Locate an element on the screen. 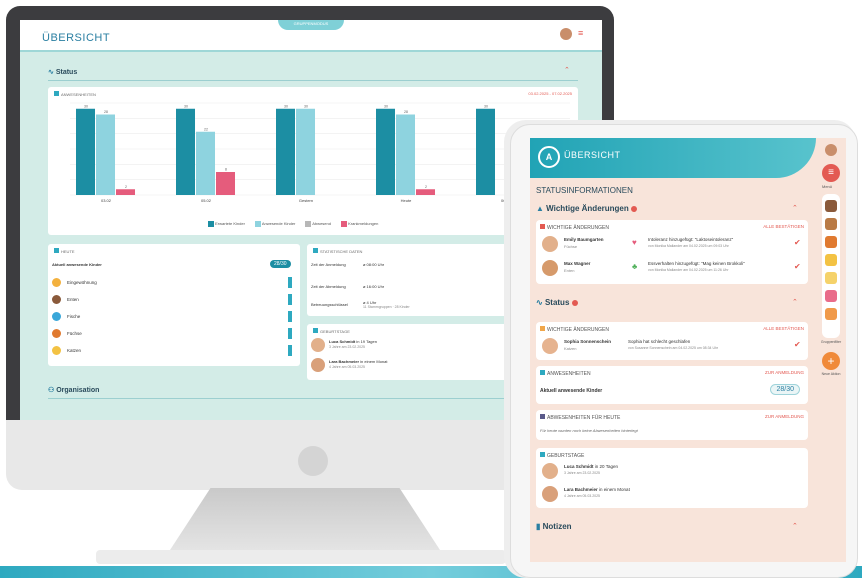 The height and width of the screenshot is (578, 862). stat-label: Zeit der Abmeldung is located at coordinates (328, 286).